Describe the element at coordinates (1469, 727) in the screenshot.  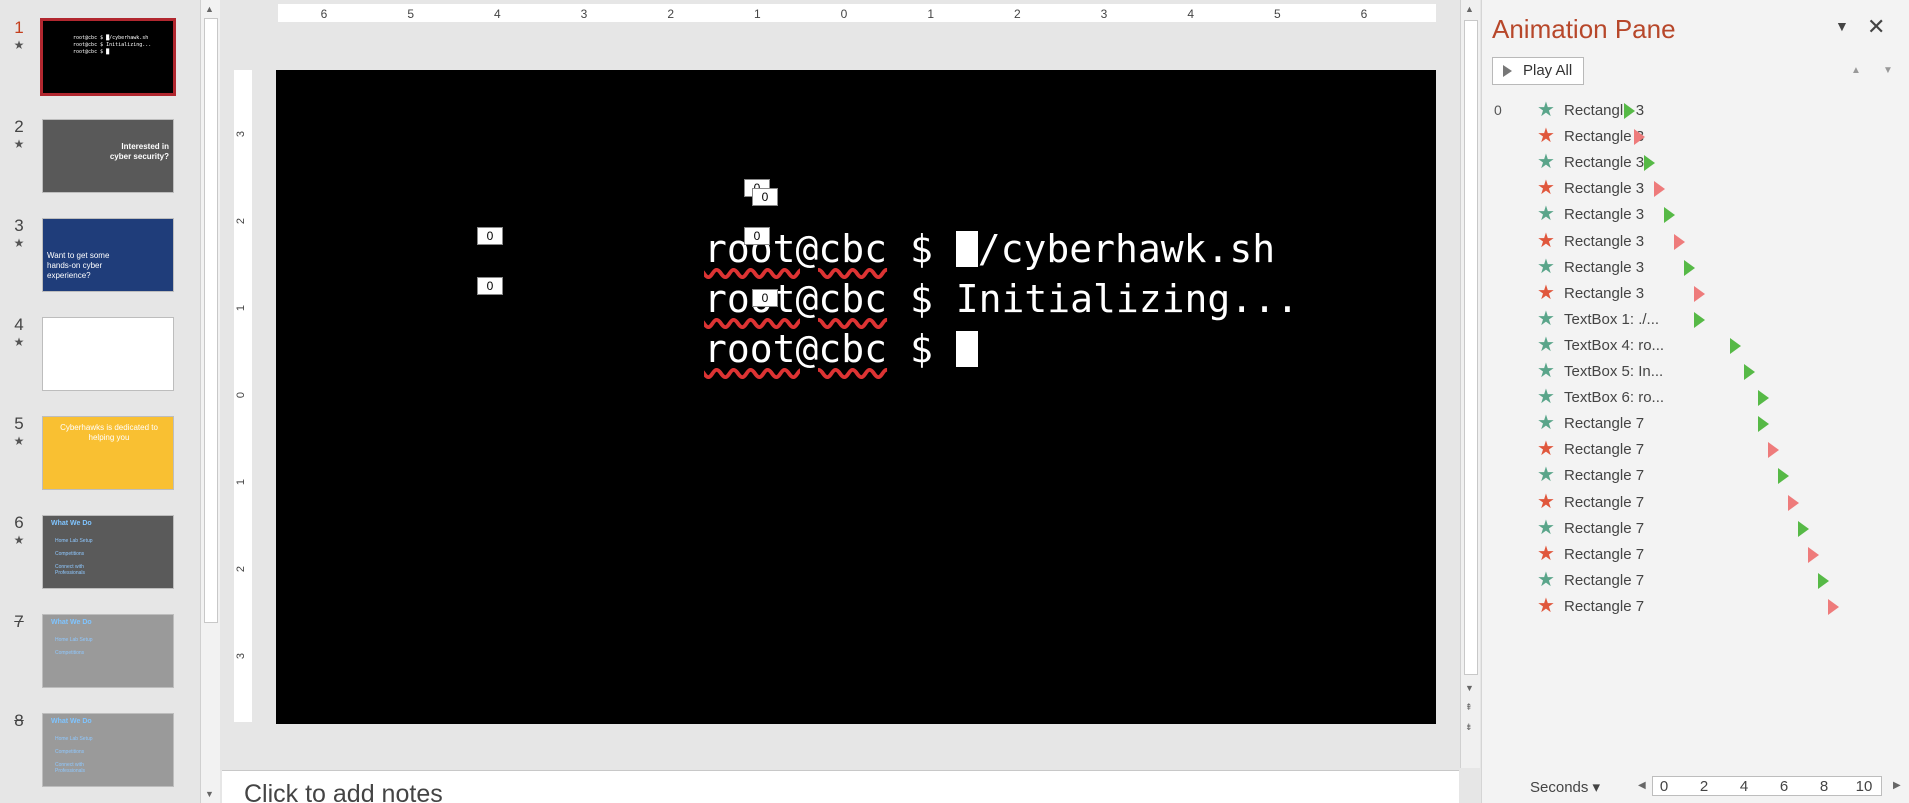
I see `next-slide-icon: ⇟` at that location.